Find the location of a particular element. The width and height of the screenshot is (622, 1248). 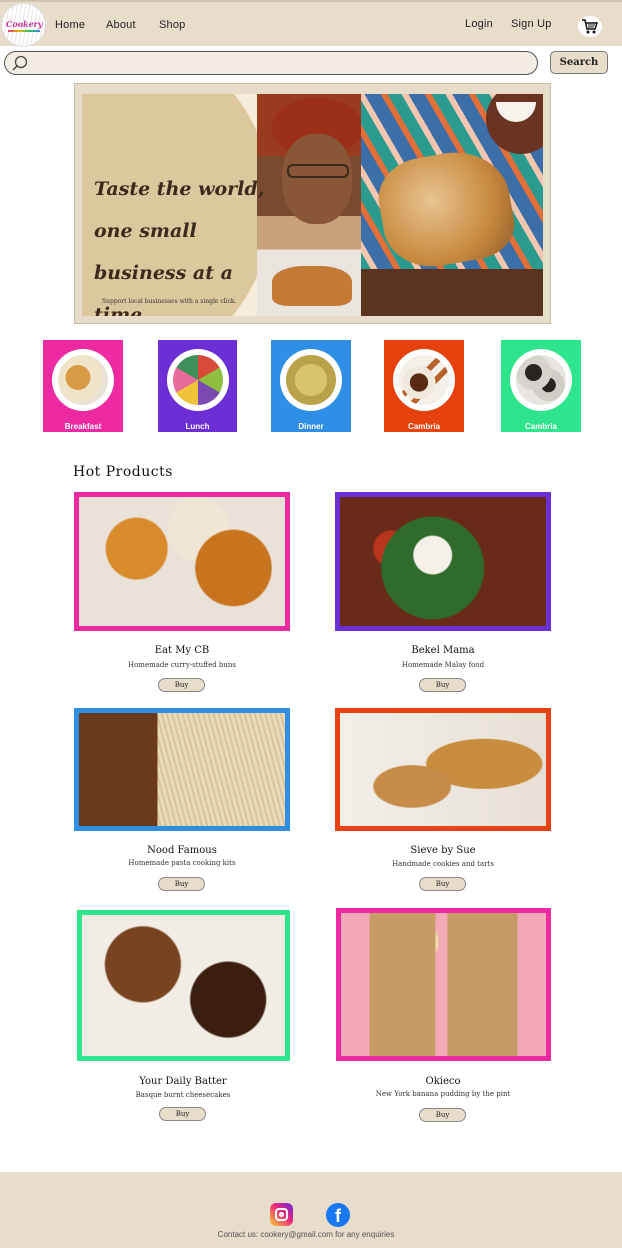

hero-glasses-shape is located at coordinates (318, 171).